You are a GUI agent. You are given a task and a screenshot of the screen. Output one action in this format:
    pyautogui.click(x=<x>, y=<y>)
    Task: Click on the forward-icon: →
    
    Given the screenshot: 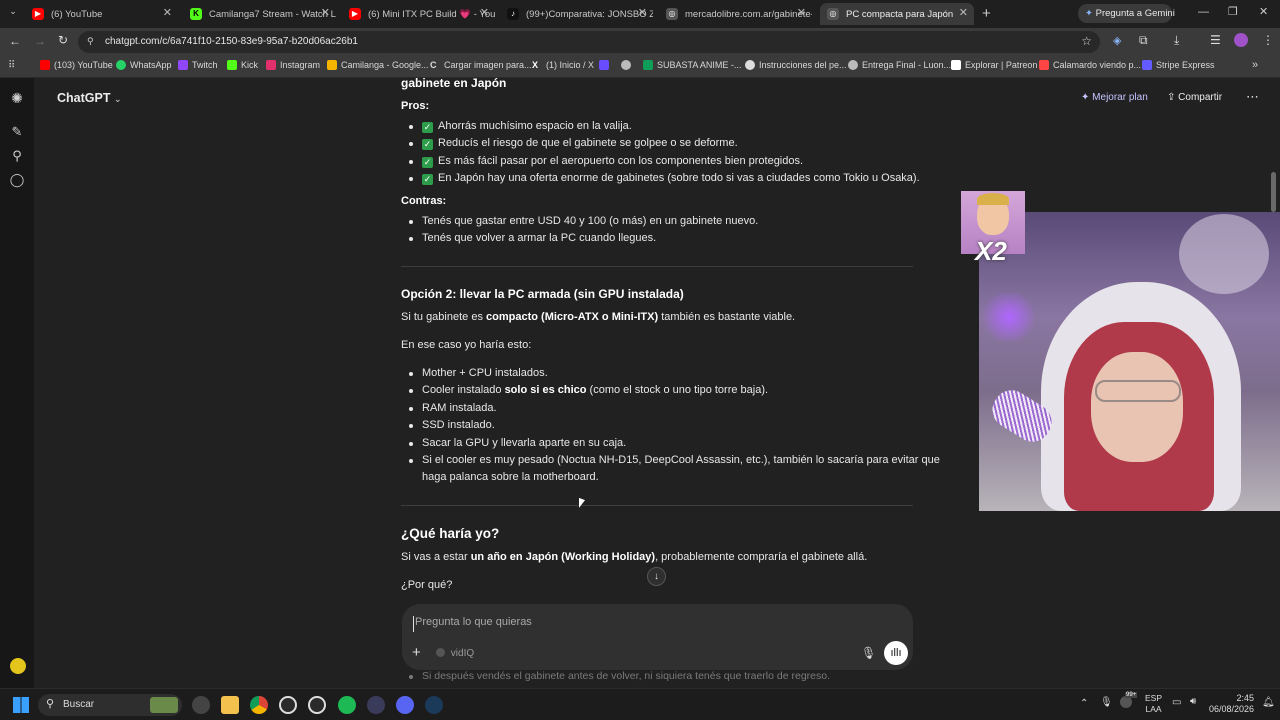 What is the action you would take?
    pyautogui.click(x=40, y=41)
    